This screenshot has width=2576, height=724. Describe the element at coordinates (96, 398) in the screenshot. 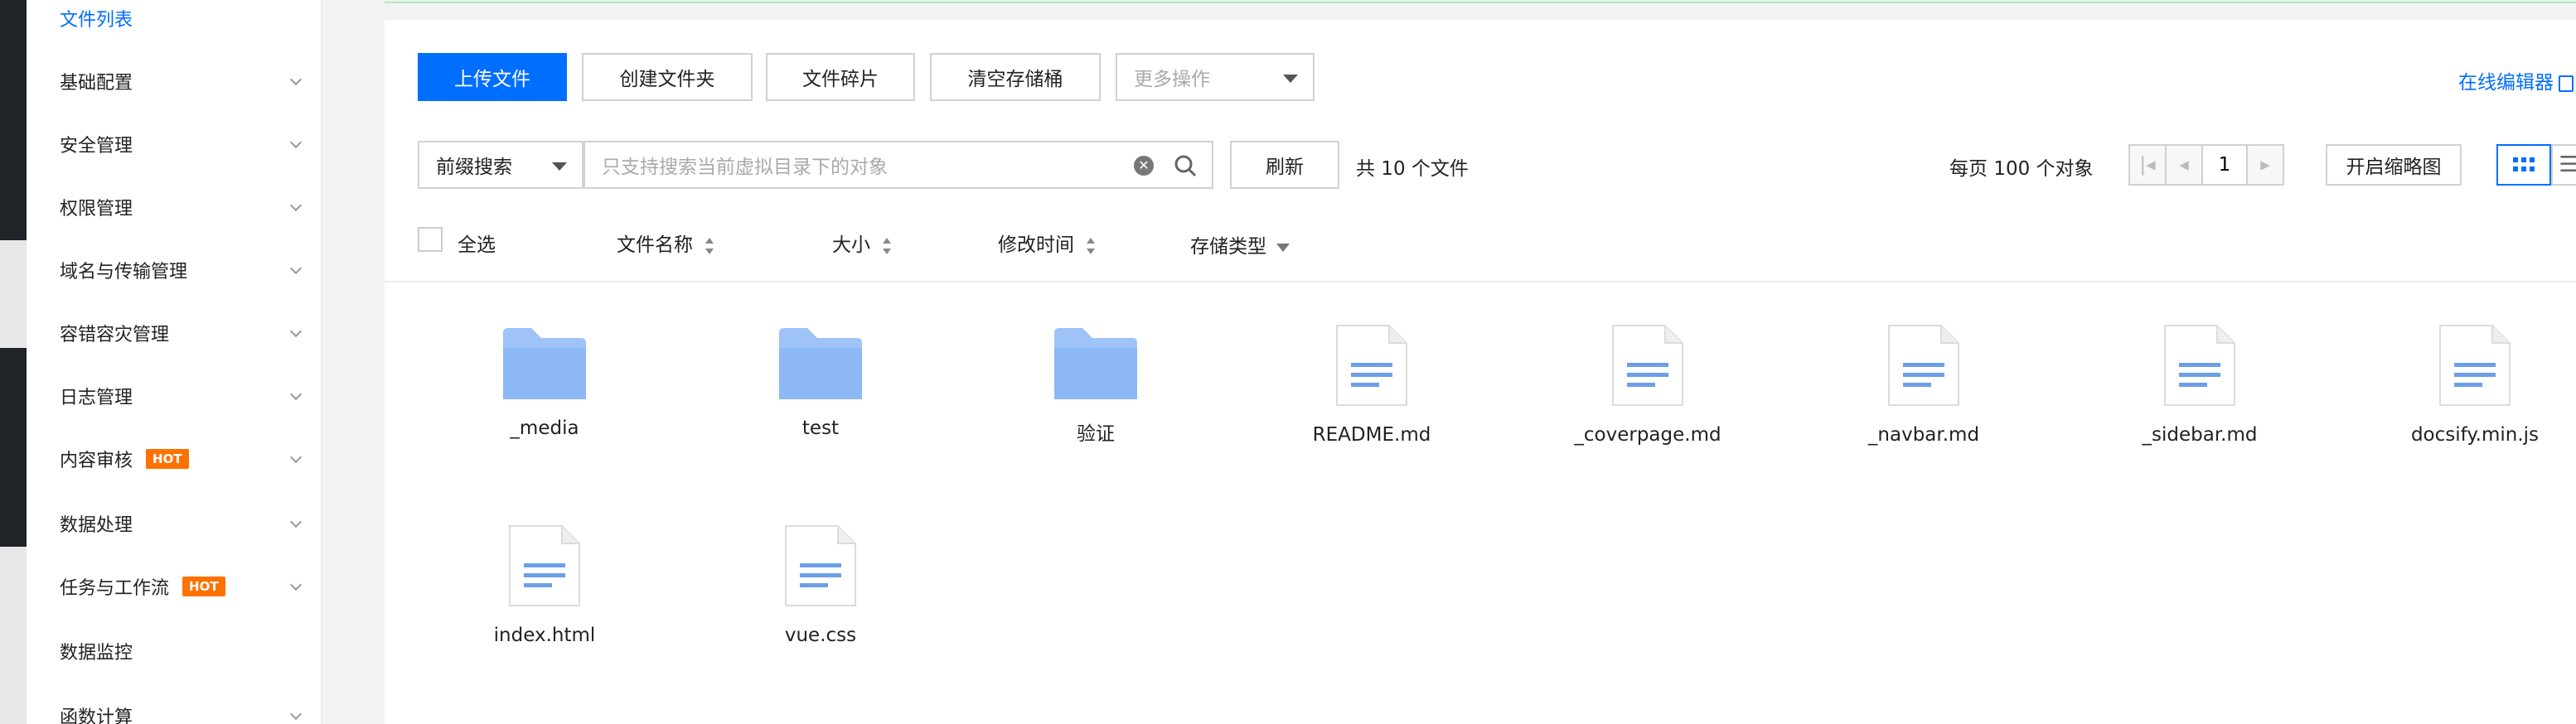

I see `sidebar-item-label: 日志管理` at that location.